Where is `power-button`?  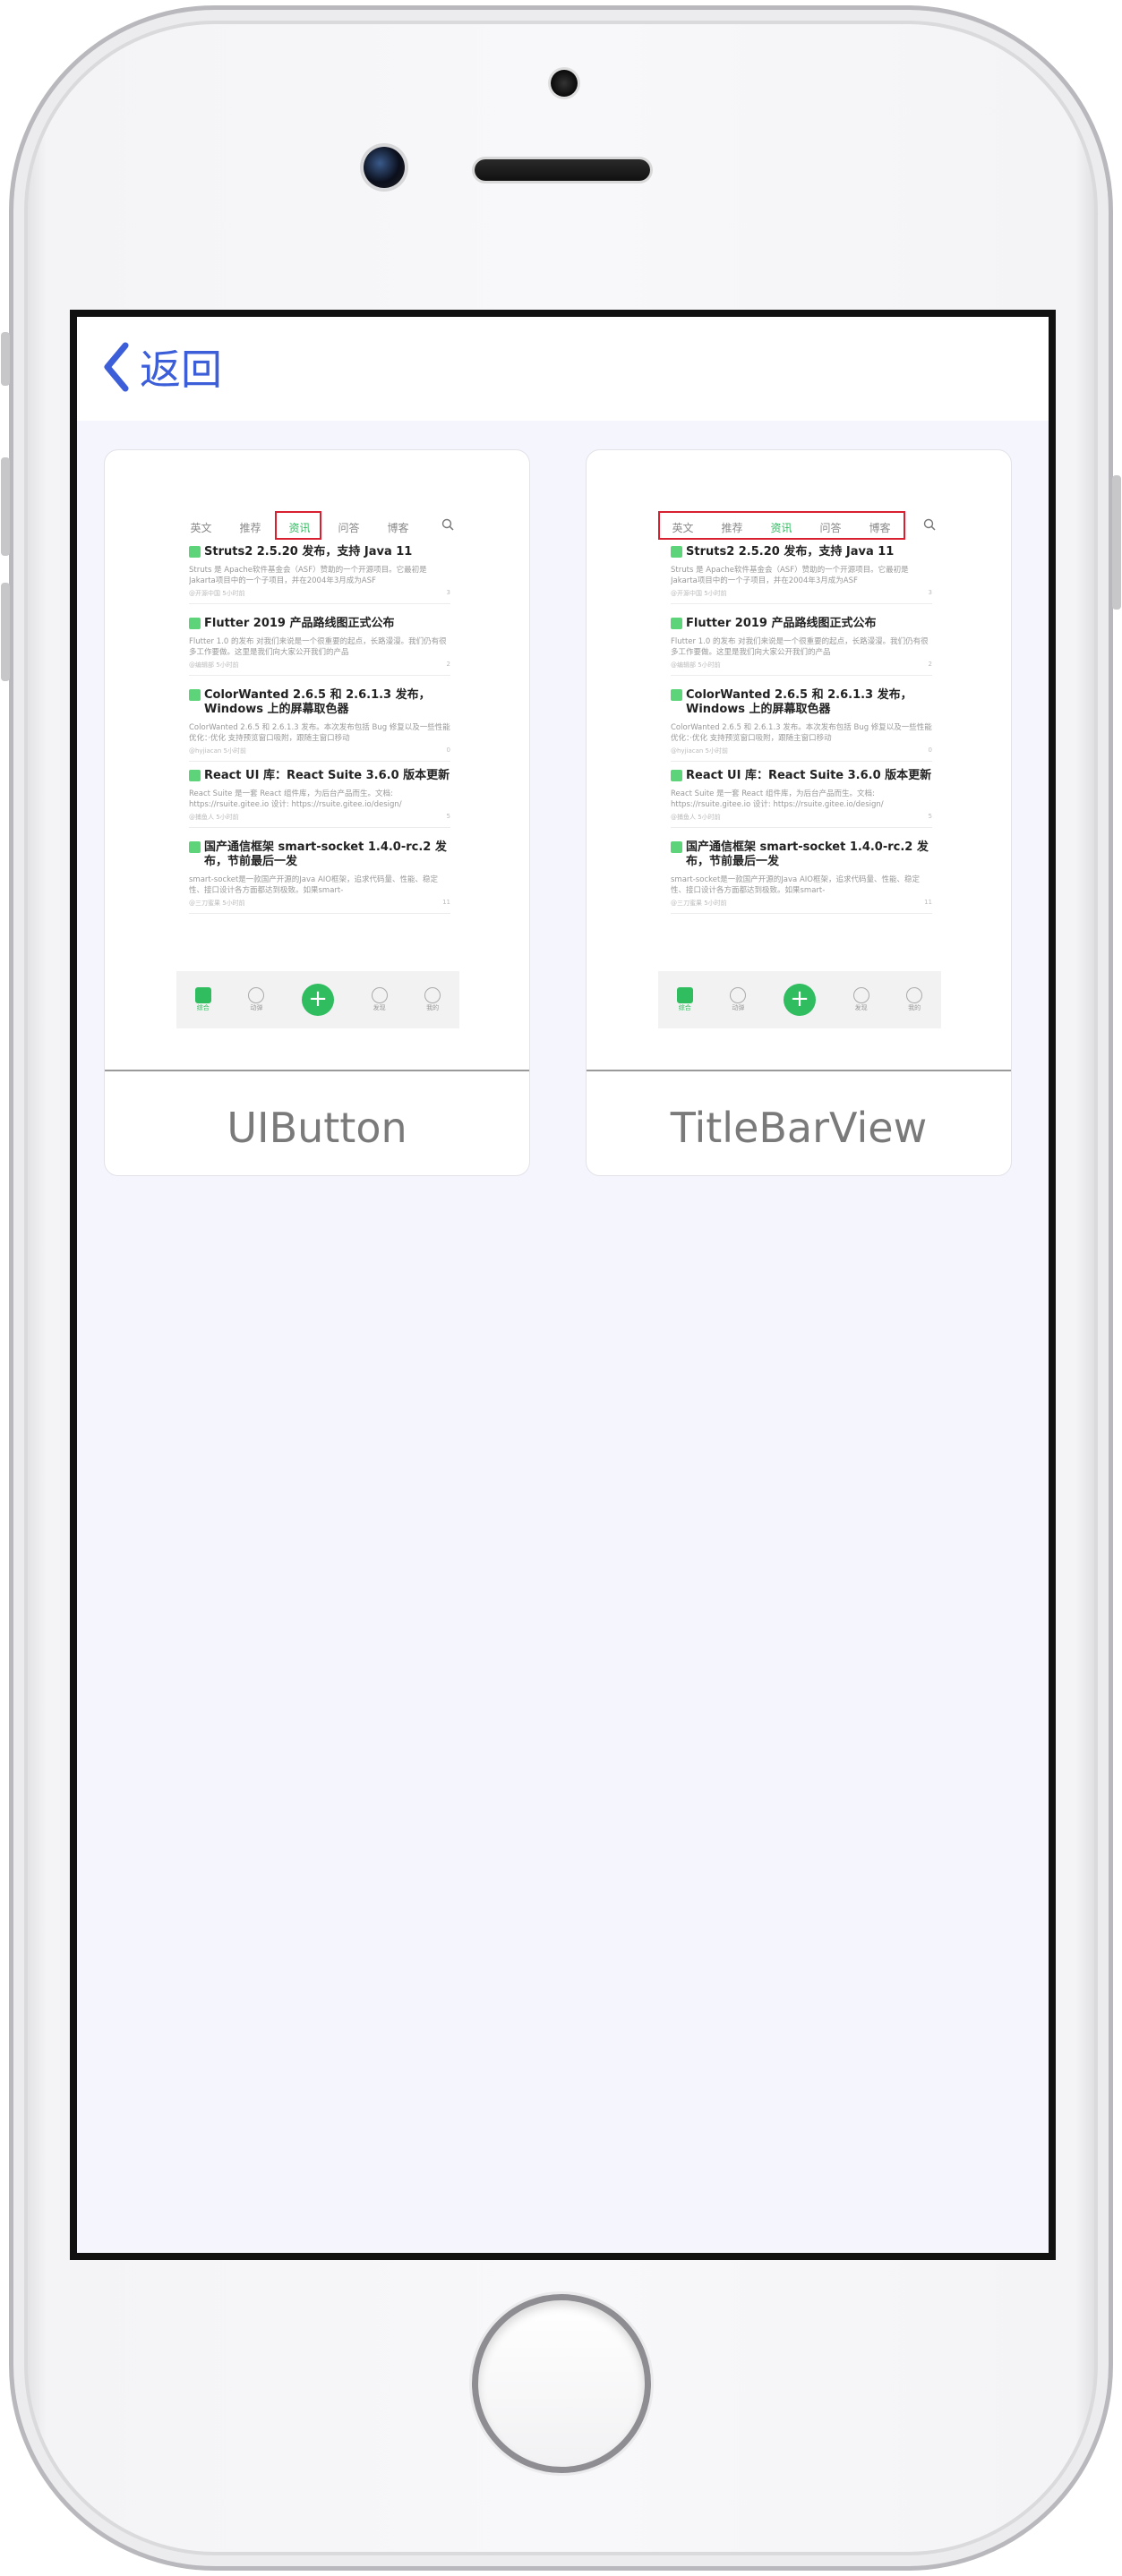
power-button is located at coordinates (1116, 542).